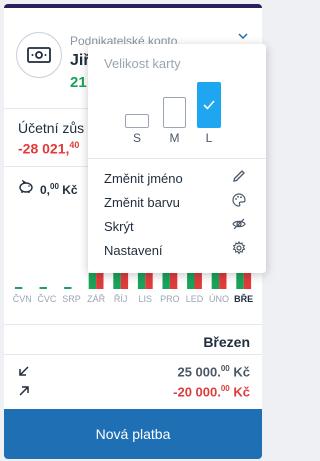 Image resolution: width=320 pixels, height=461 pixels. What do you see at coordinates (119, 226) in the screenshot?
I see `menu-item-label: Skrýt` at bounding box center [119, 226].